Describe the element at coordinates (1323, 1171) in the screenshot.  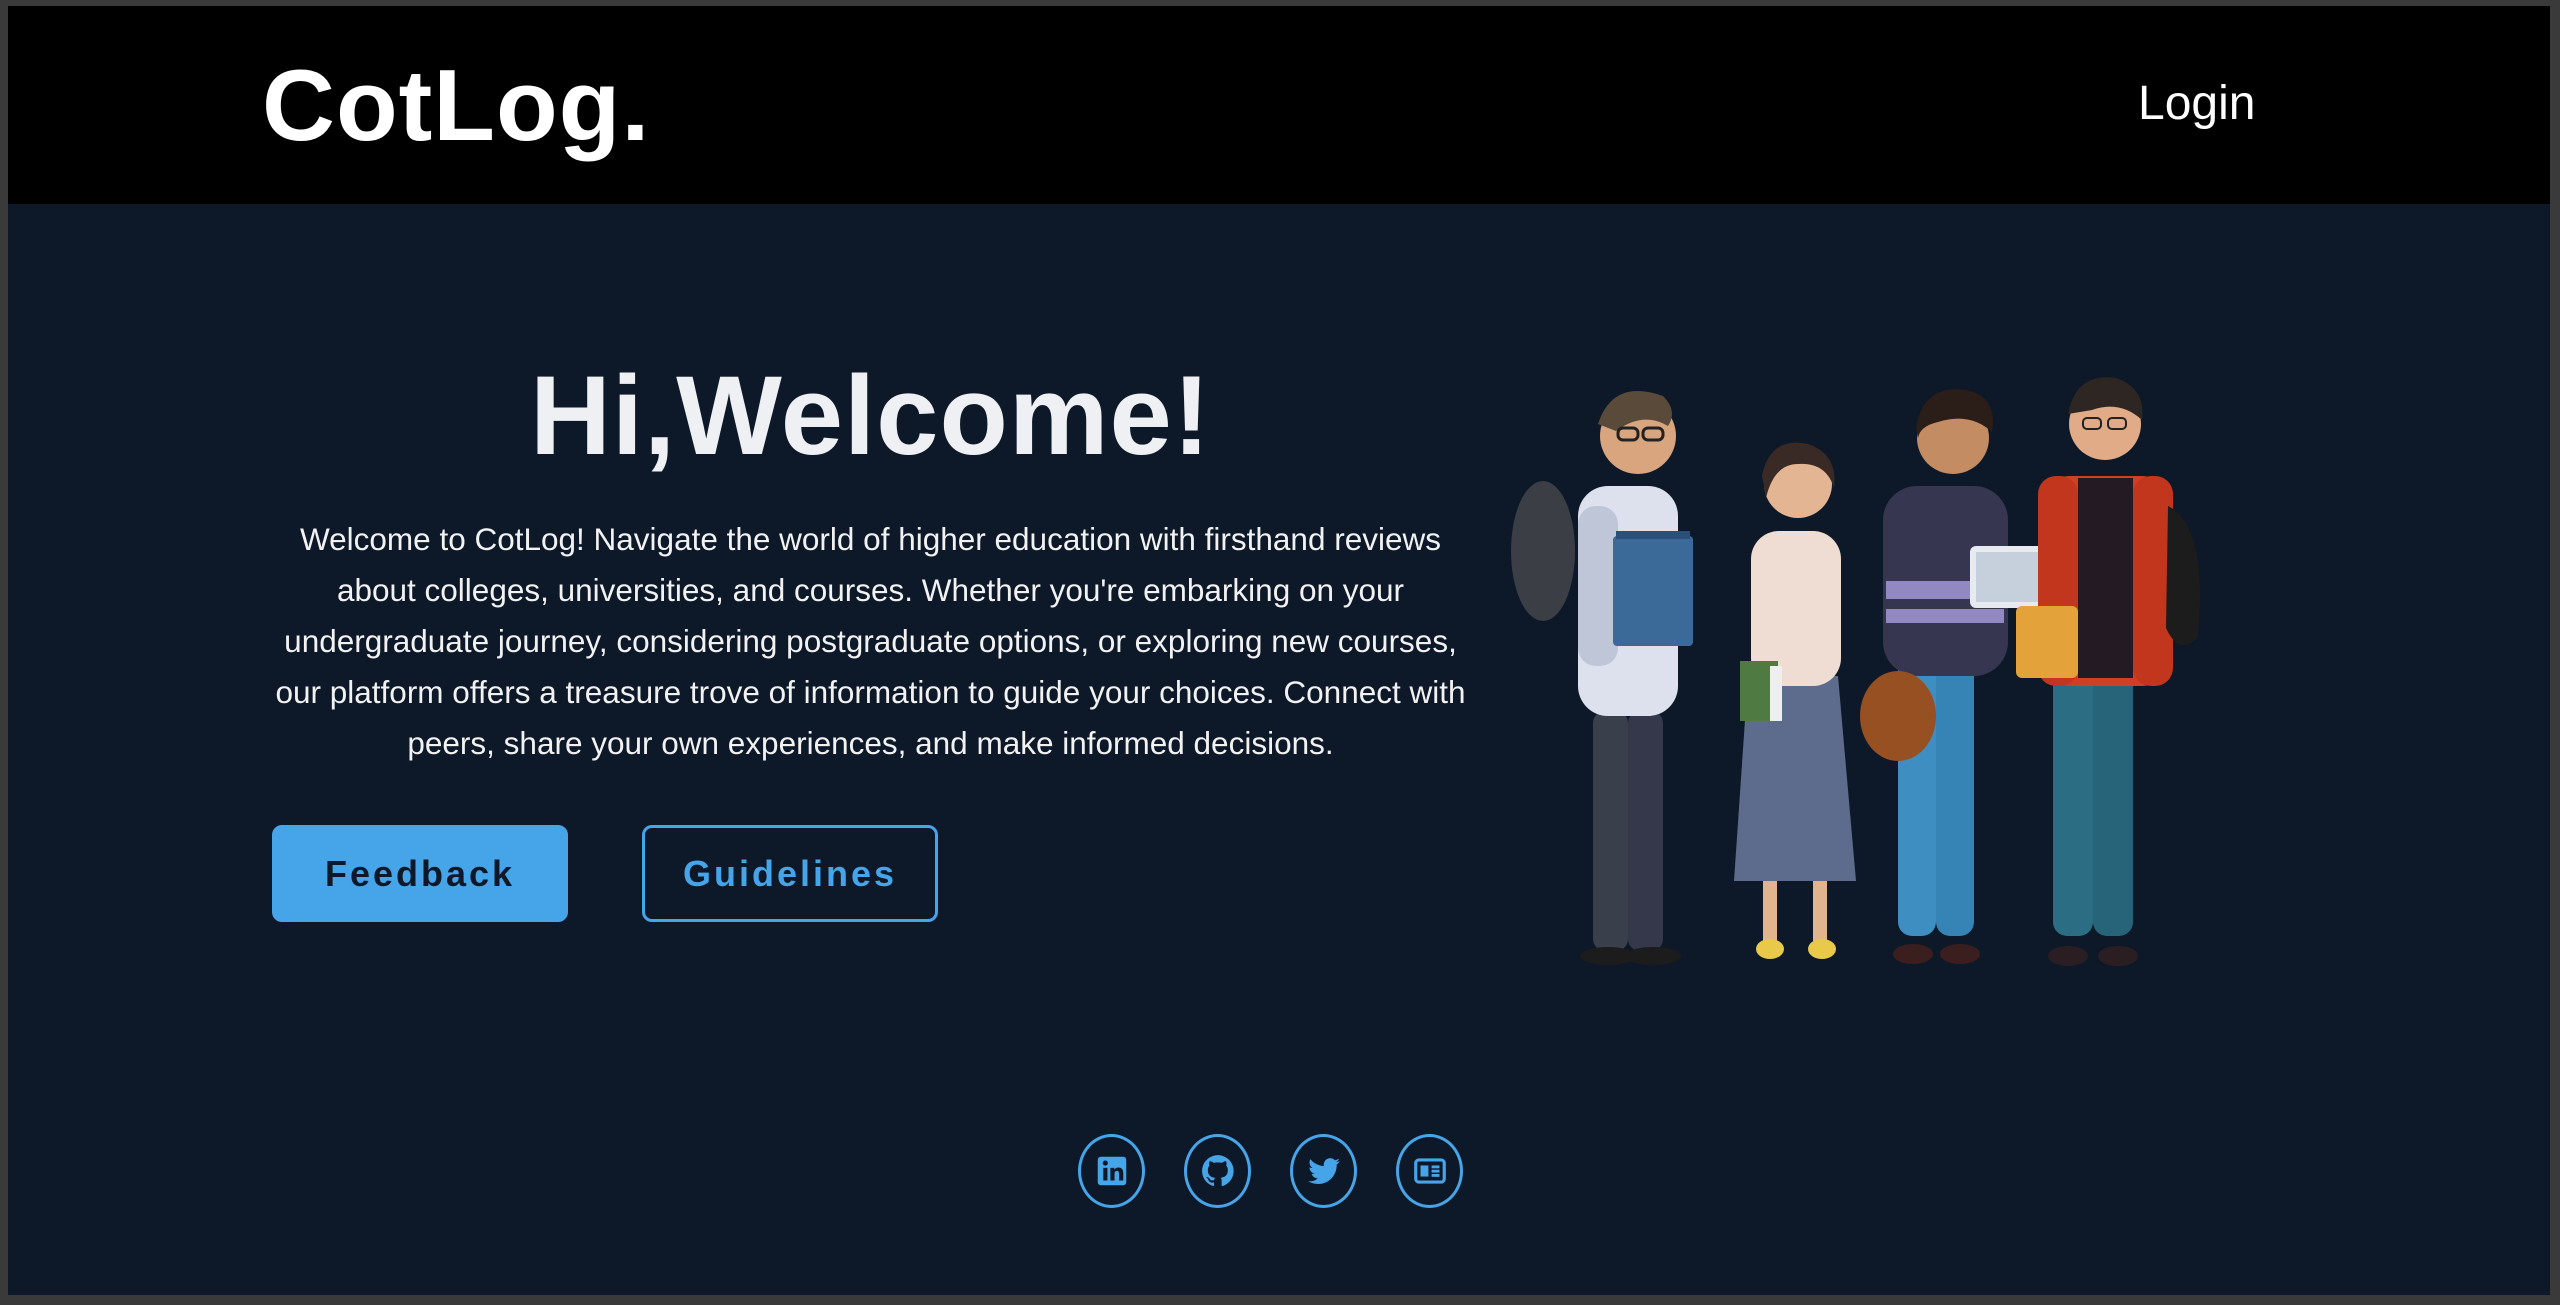
I see `twitter-icon` at that location.